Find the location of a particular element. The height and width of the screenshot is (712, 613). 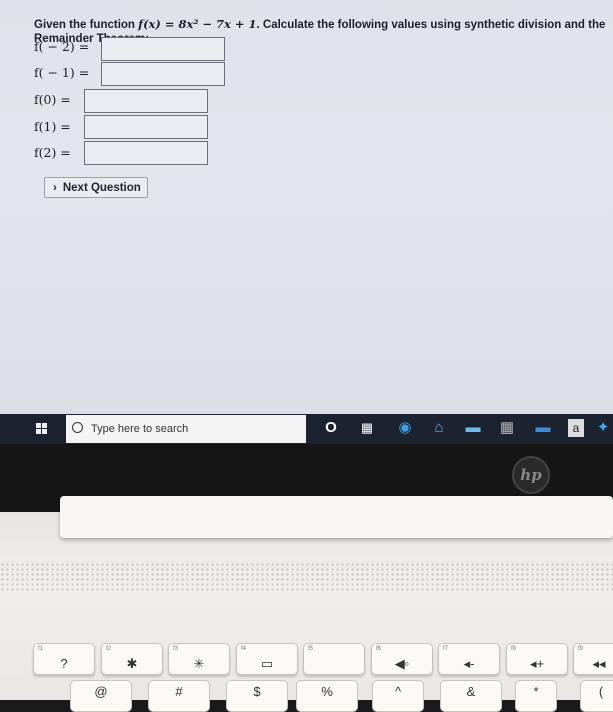

key-f6: f6 ◀◦ is located at coordinates (402, 659).